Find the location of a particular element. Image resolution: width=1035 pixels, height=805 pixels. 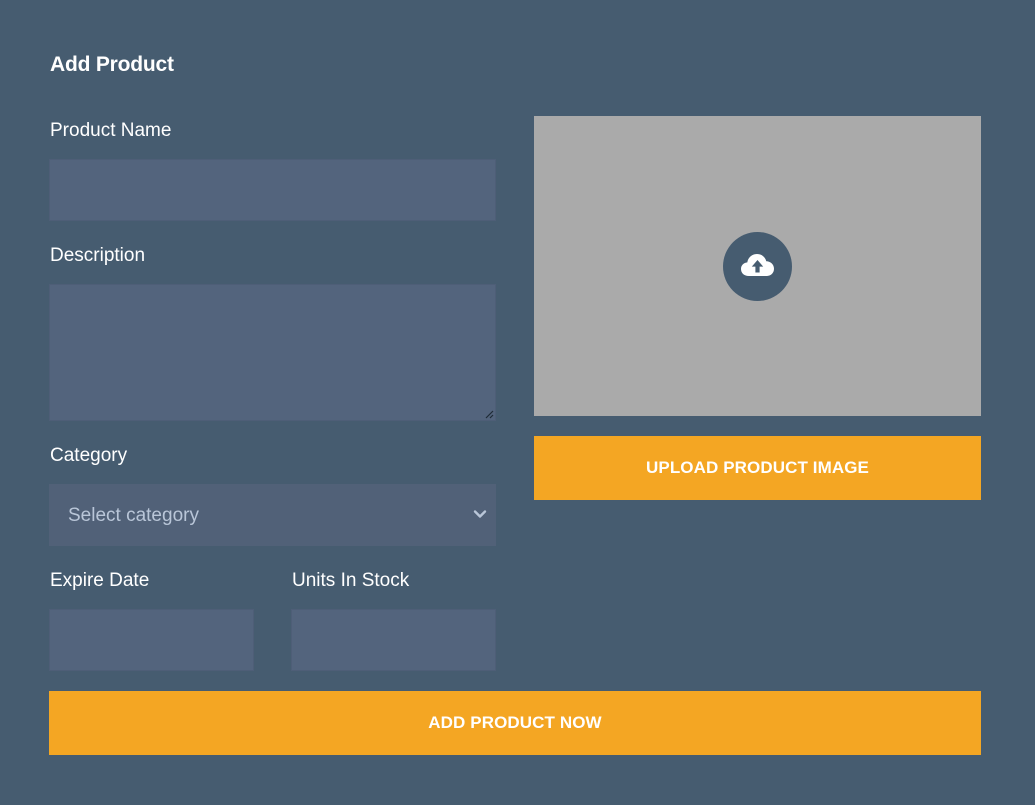

units-in-stock-input is located at coordinates (393, 640).